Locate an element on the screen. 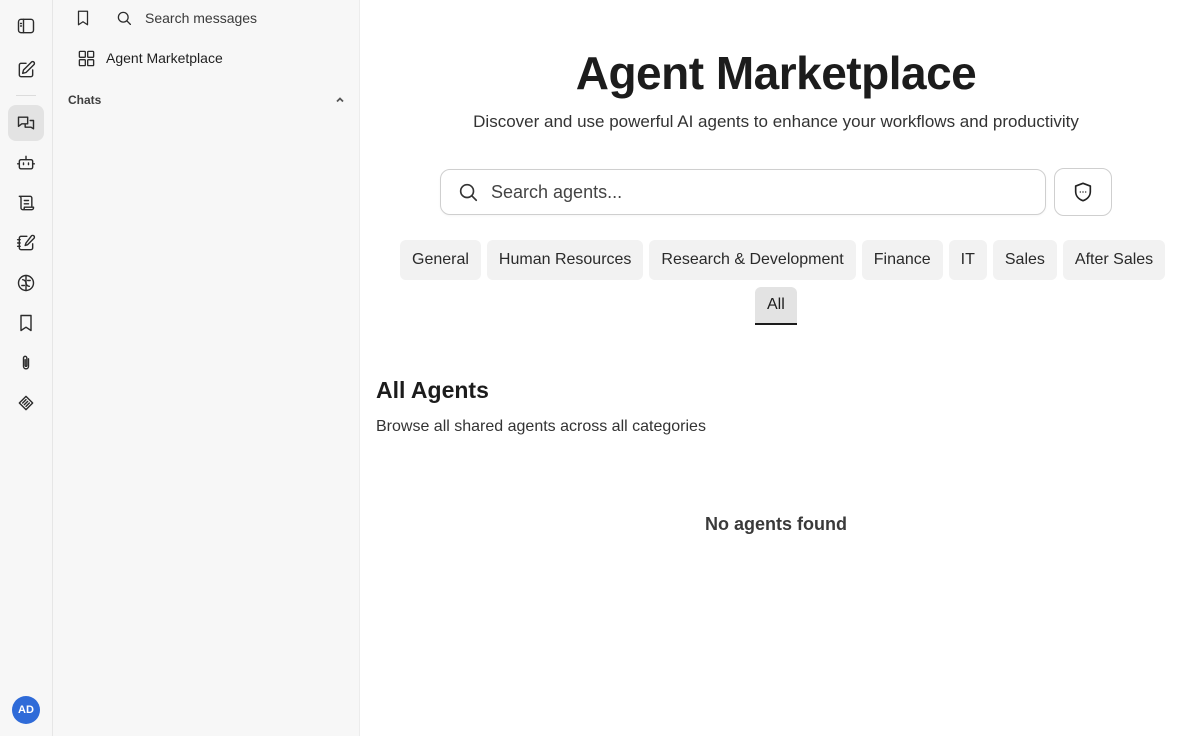 The width and height of the screenshot is (1200, 736). agents-button is located at coordinates (26, 163).